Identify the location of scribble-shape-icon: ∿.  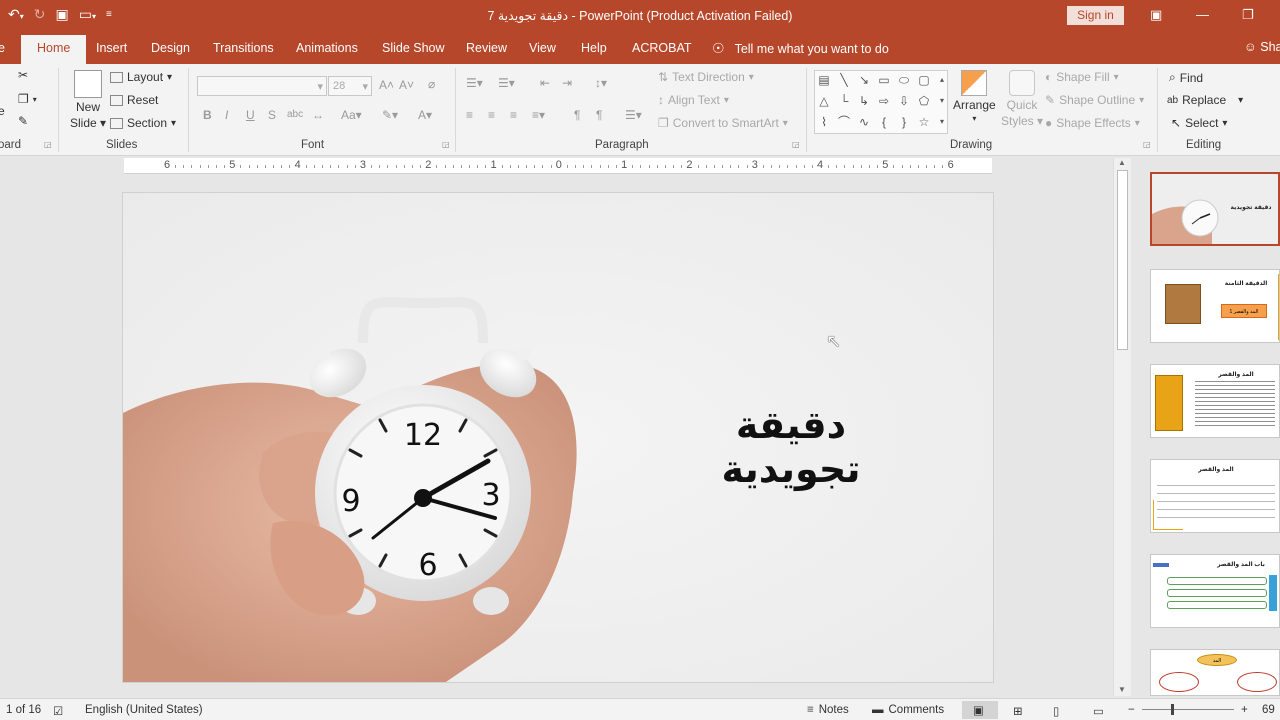
(864, 122).